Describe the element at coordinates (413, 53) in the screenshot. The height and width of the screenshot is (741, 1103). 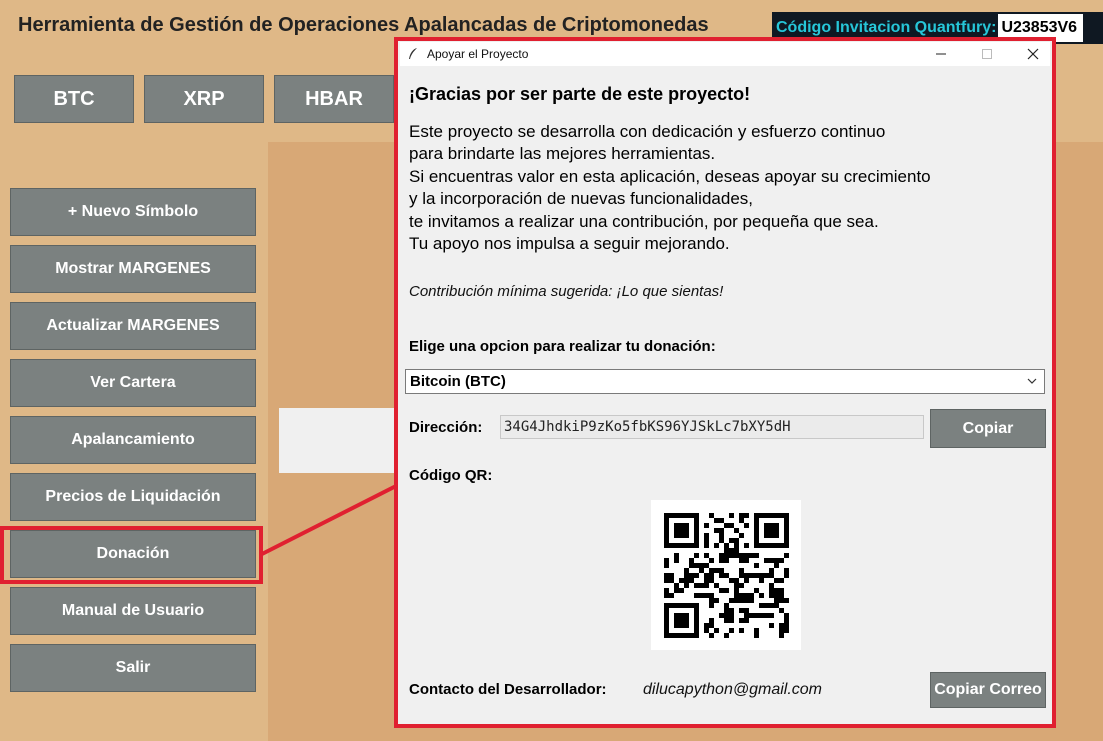
I see `feather-icon` at that location.